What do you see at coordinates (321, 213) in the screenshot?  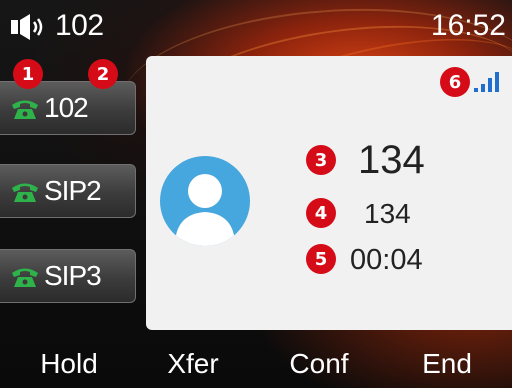 I see `callout-badge-4: 4` at bounding box center [321, 213].